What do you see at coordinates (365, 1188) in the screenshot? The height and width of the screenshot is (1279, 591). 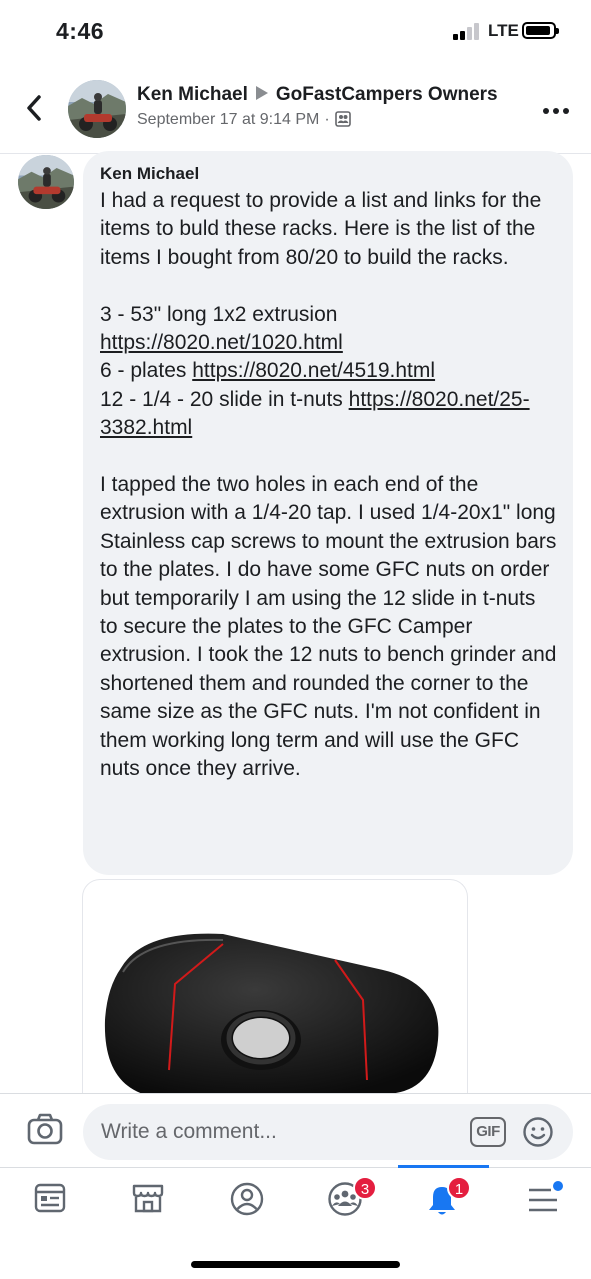 I see `groups-badge: 3` at bounding box center [365, 1188].